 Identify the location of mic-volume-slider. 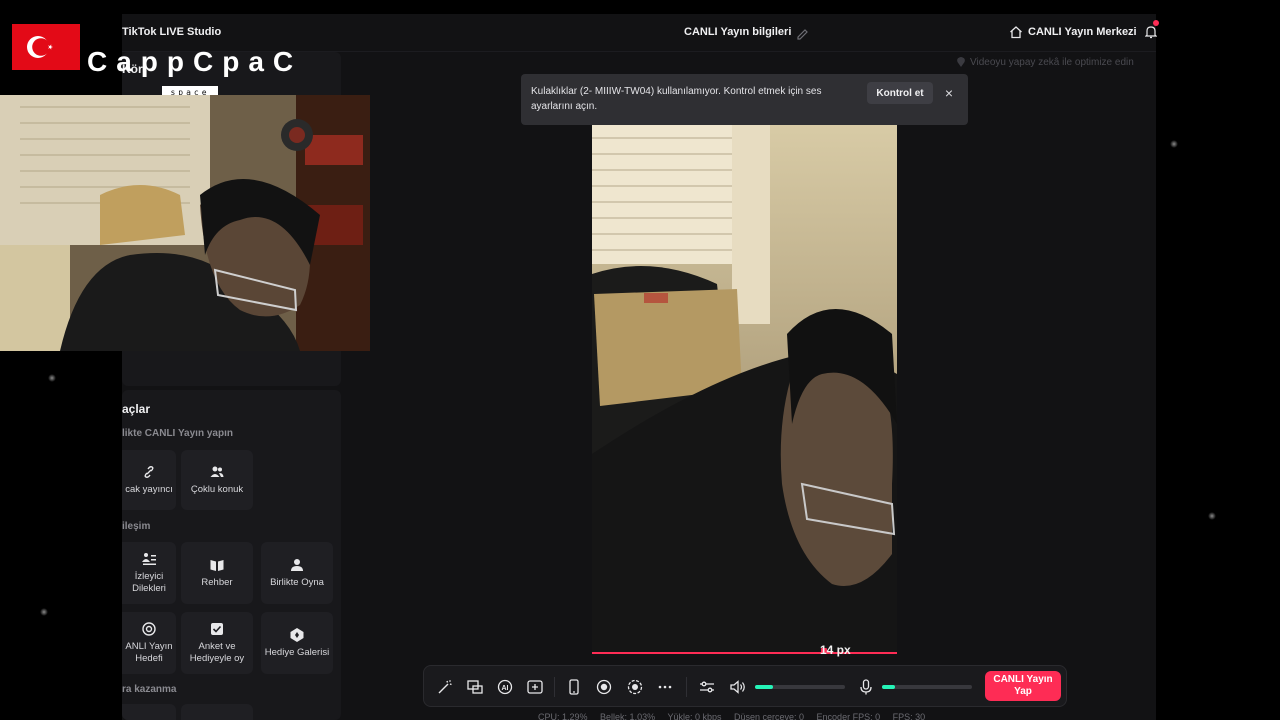
(927, 687).